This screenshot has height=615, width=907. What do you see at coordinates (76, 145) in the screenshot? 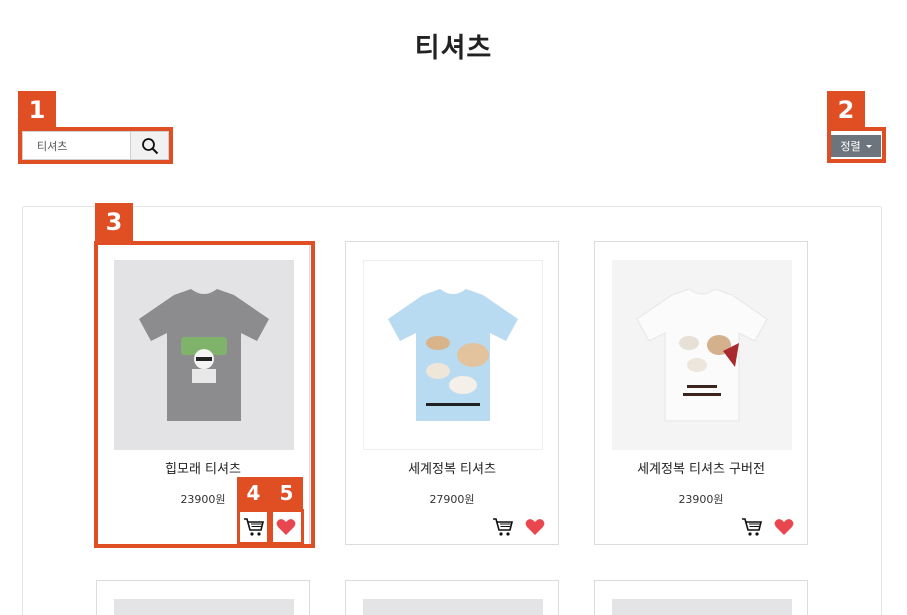
I see `search-input` at bounding box center [76, 145].